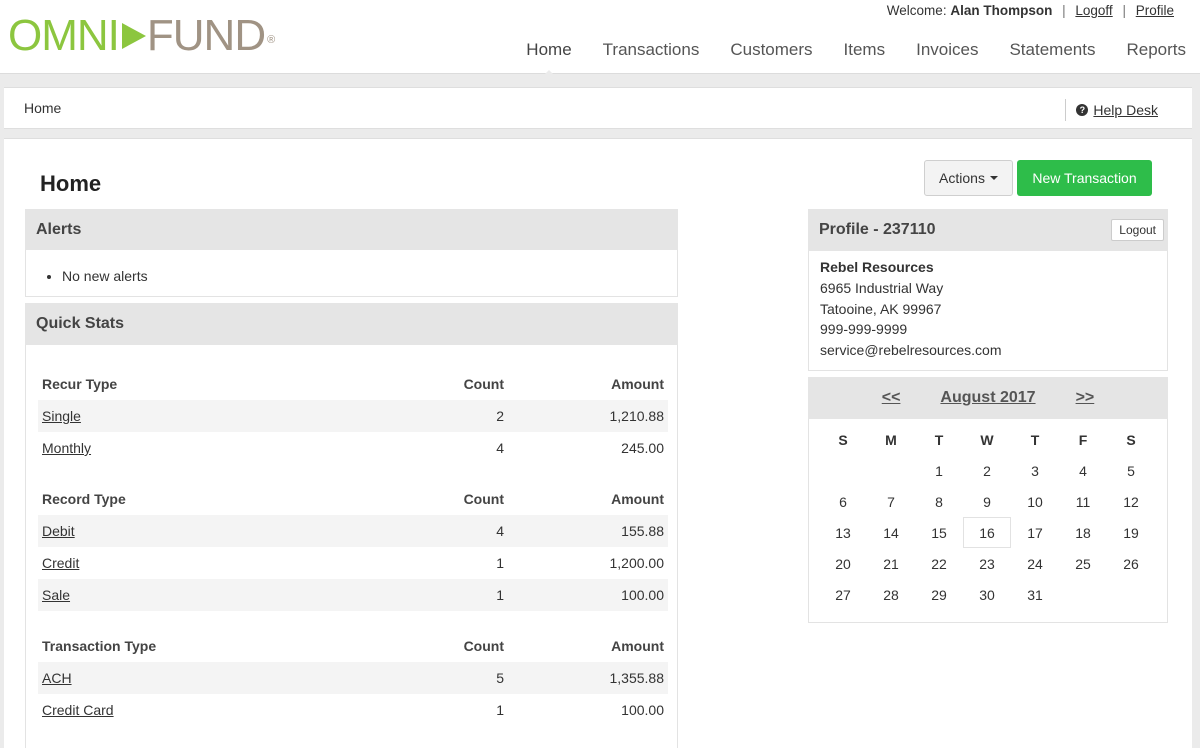 The height and width of the screenshot is (748, 1200). I want to click on calendar-day: 17, so click(1035, 533).